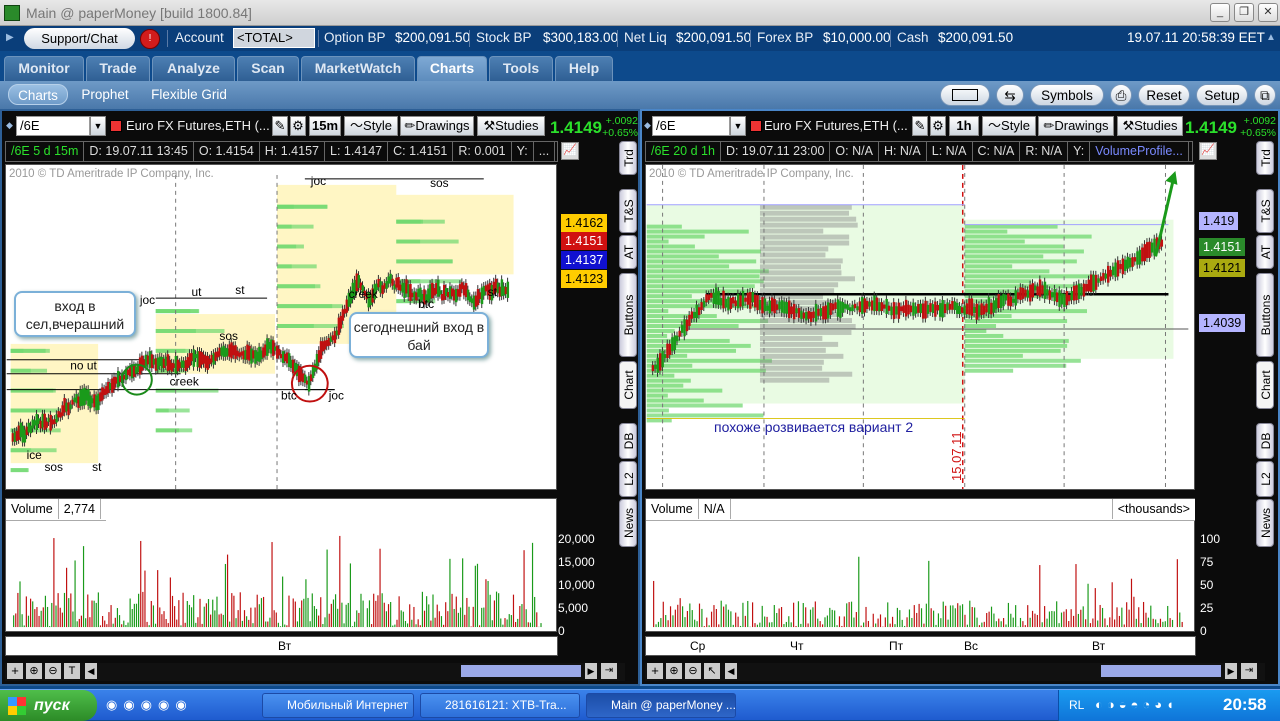  Describe the element at coordinates (38, 94) in the screenshot. I see `subtab-charts: Charts` at that location.